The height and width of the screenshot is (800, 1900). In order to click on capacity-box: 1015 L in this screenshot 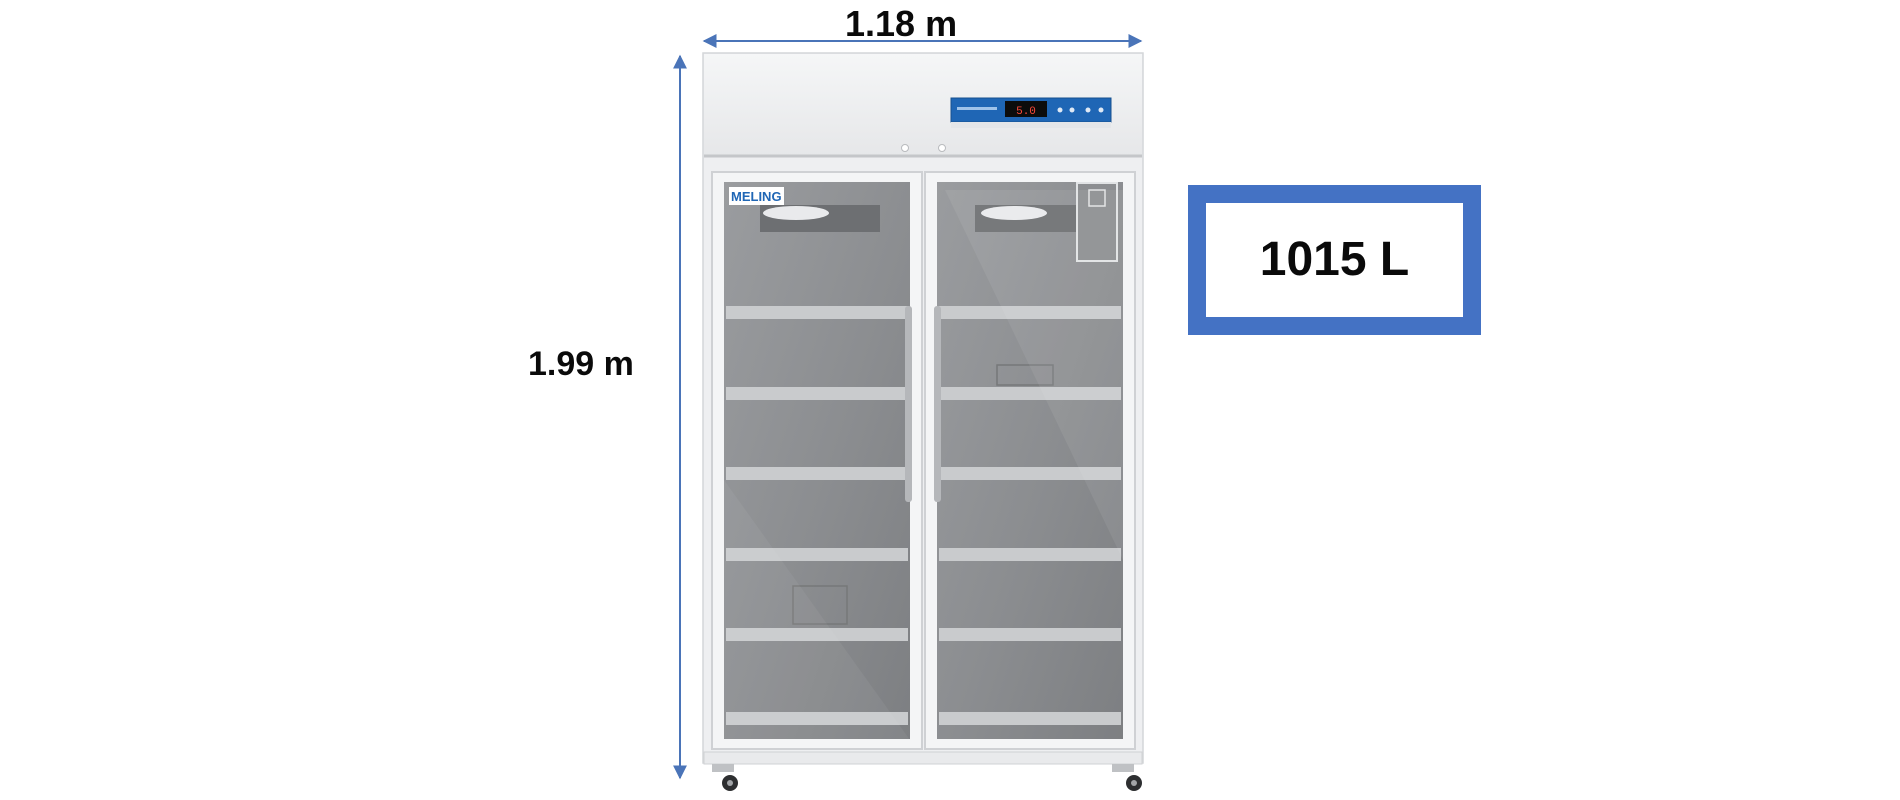, I will do `click(1334, 260)`.